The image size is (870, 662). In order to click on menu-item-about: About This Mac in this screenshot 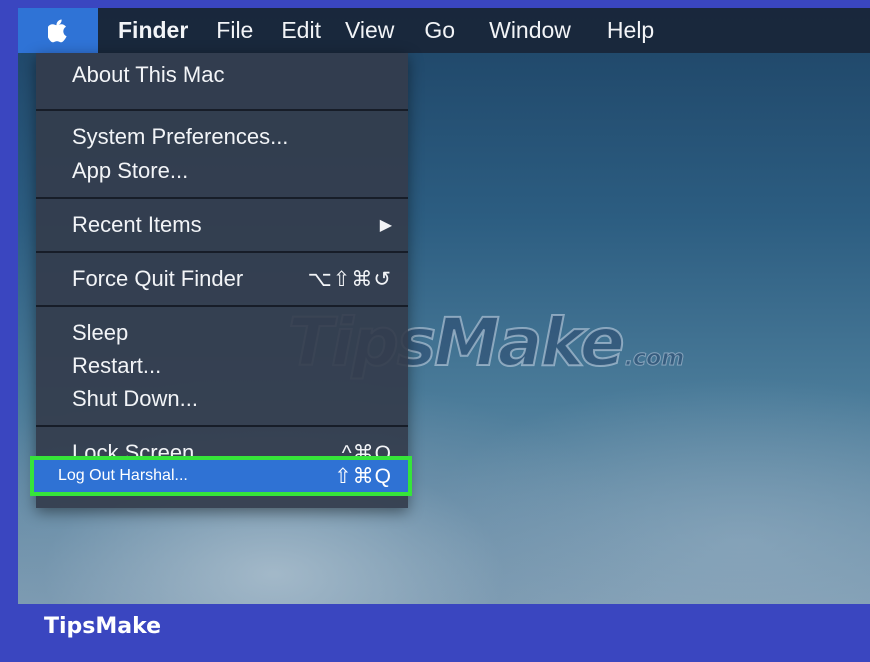, I will do `click(222, 75)`.